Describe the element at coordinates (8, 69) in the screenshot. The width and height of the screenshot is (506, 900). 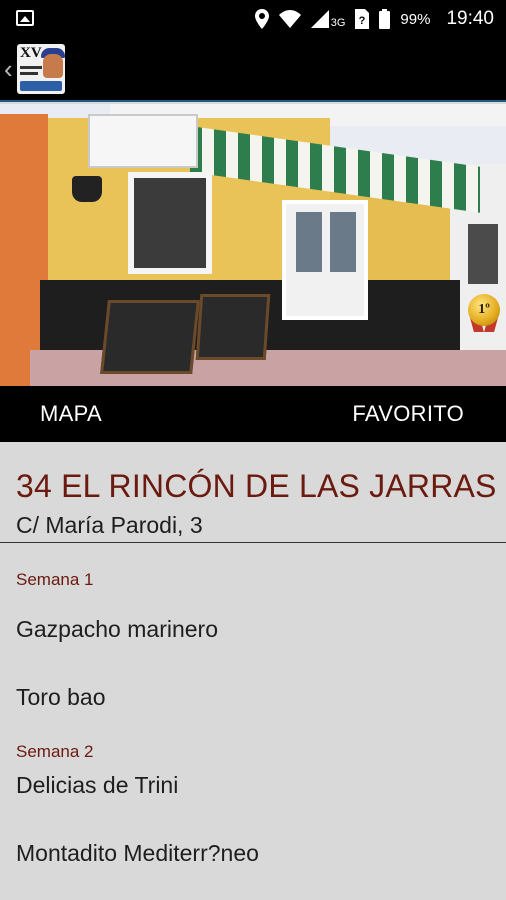
I see `back-chevron-icon: ‹` at that location.